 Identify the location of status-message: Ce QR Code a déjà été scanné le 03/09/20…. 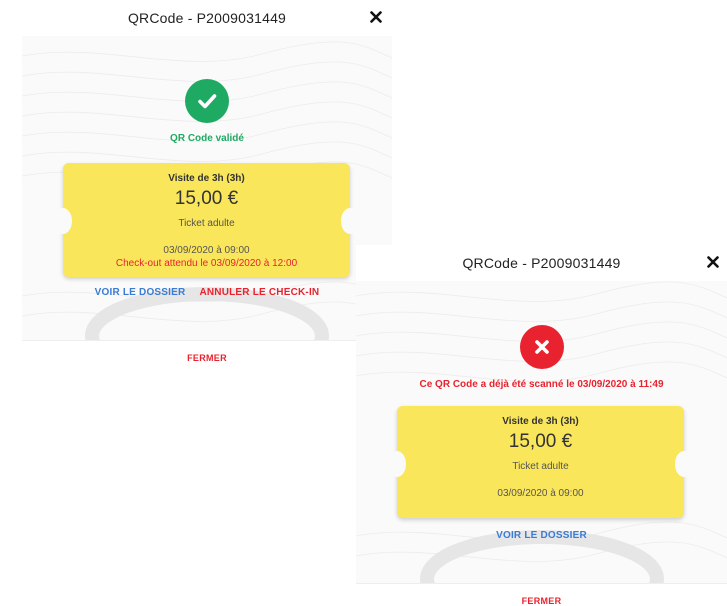
(541, 384).